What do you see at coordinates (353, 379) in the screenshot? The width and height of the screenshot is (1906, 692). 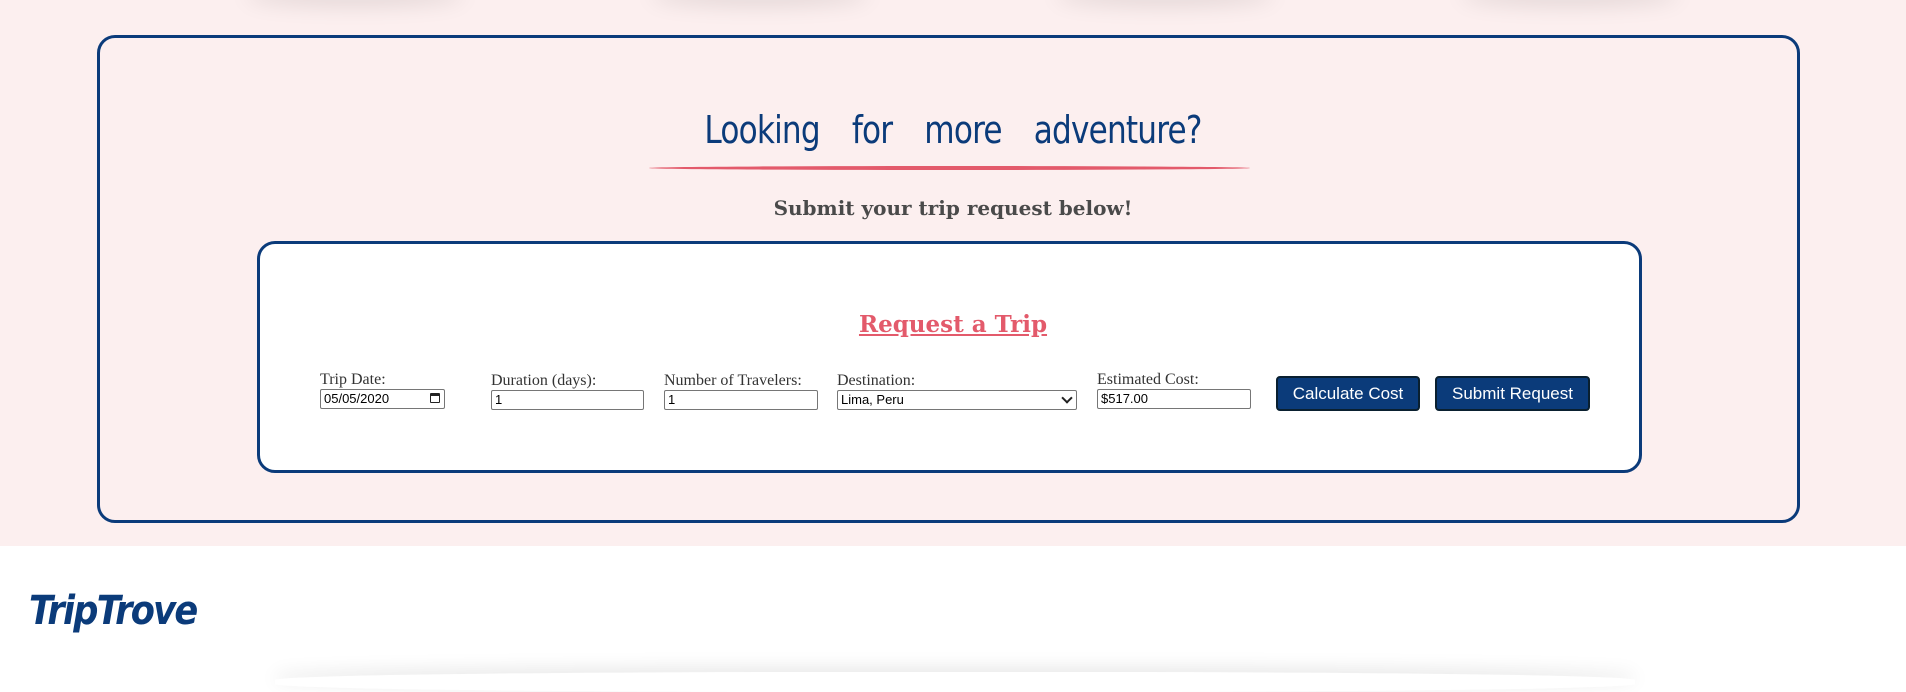 I see `trip-date-label: Trip Date:` at bounding box center [353, 379].